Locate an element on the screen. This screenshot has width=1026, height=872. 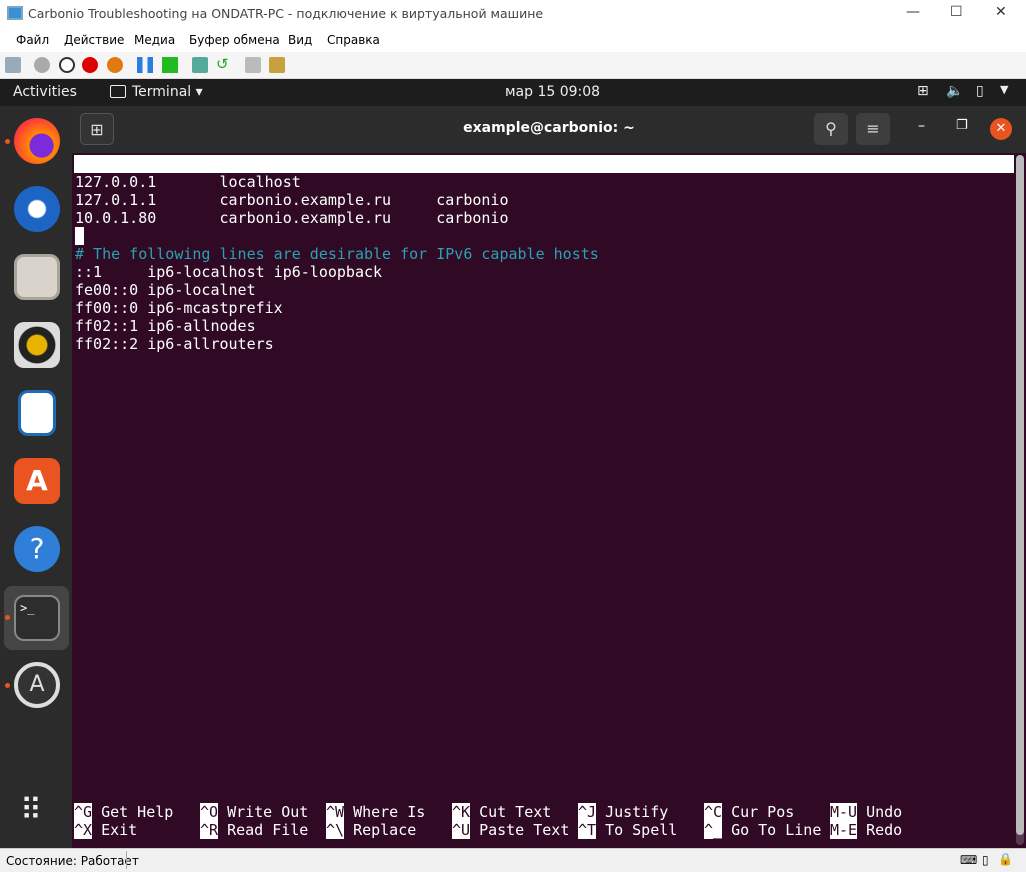
shortcut-item: M-U Undo is located at coordinates (866, 812).